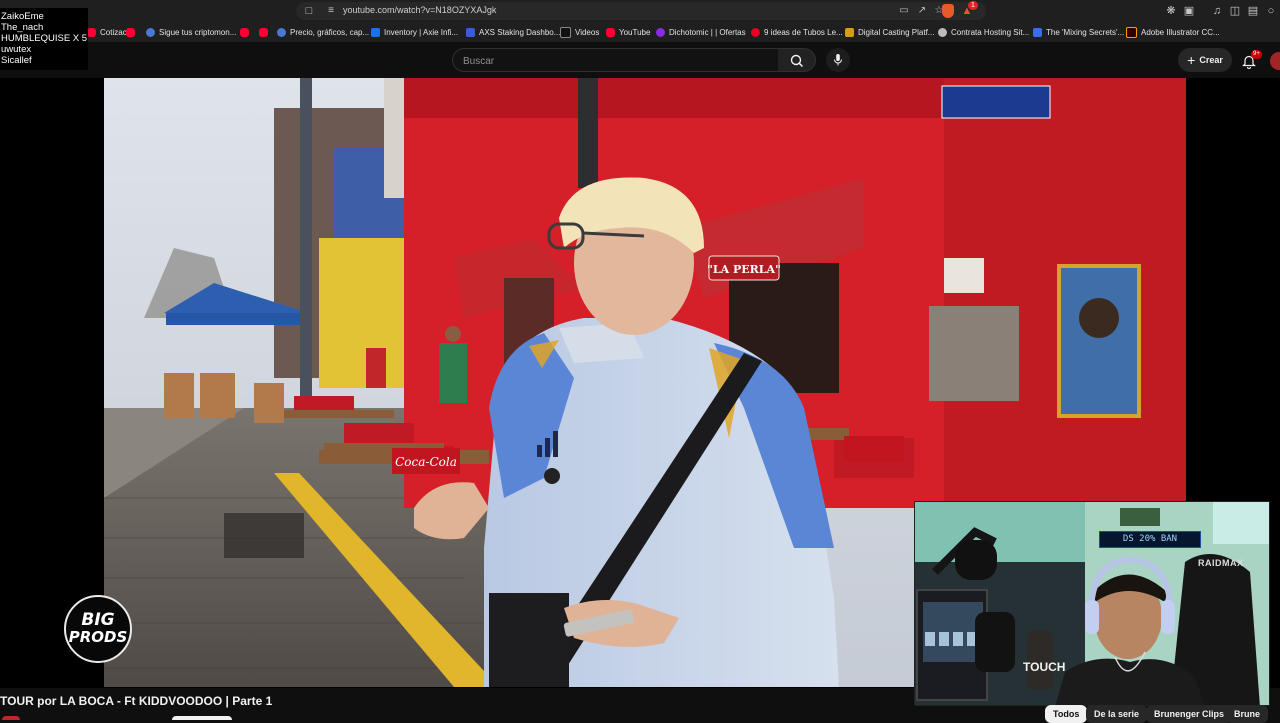 The height and width of the screenshot is (723, 1280). Describe the element at coordinates (98, 620) in the screenshot. I see `watermark-line-1: BIG` at that location.